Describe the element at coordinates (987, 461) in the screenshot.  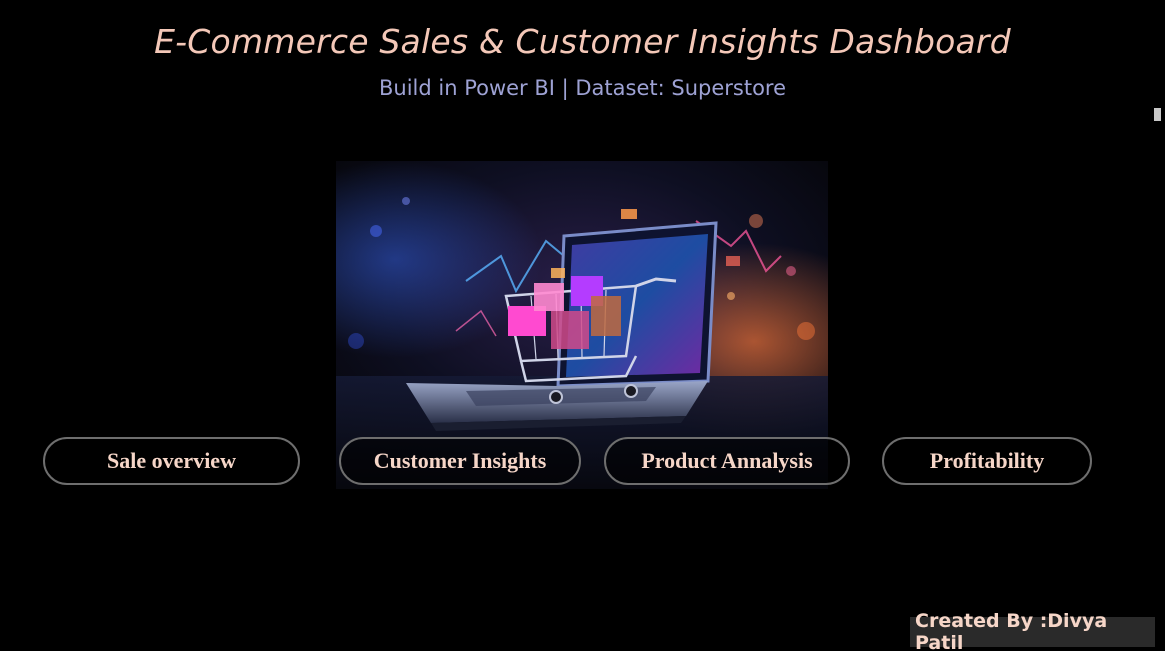
I see `nav-button-profitability: Profitability` at that location.